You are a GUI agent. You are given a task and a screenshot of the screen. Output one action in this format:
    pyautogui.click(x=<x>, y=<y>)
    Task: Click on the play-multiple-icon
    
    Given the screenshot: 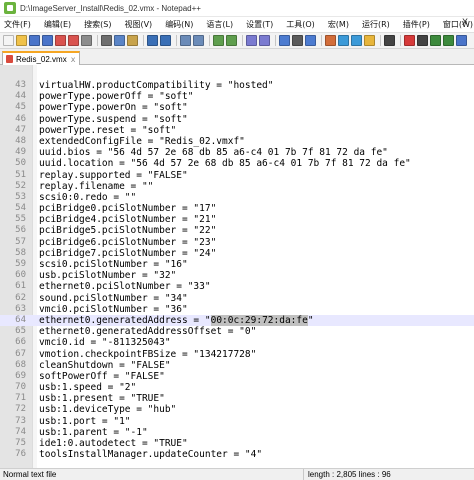 What is the action you would take?
    pyautogui.click(x=448, y=40)
    